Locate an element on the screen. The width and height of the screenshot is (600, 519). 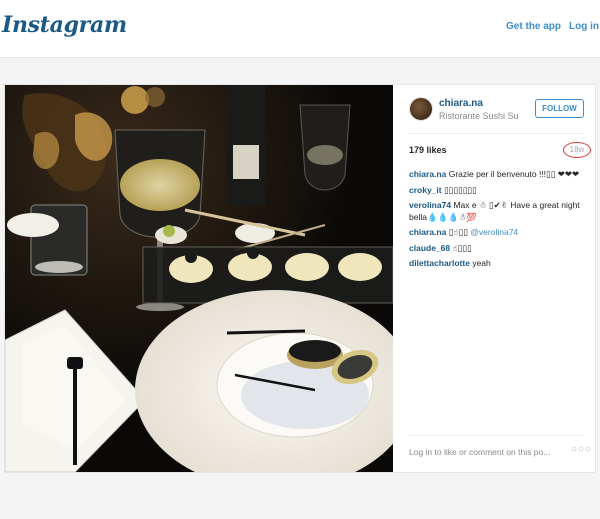
likes-count: 179 likes is located at coordinates (428, 150).